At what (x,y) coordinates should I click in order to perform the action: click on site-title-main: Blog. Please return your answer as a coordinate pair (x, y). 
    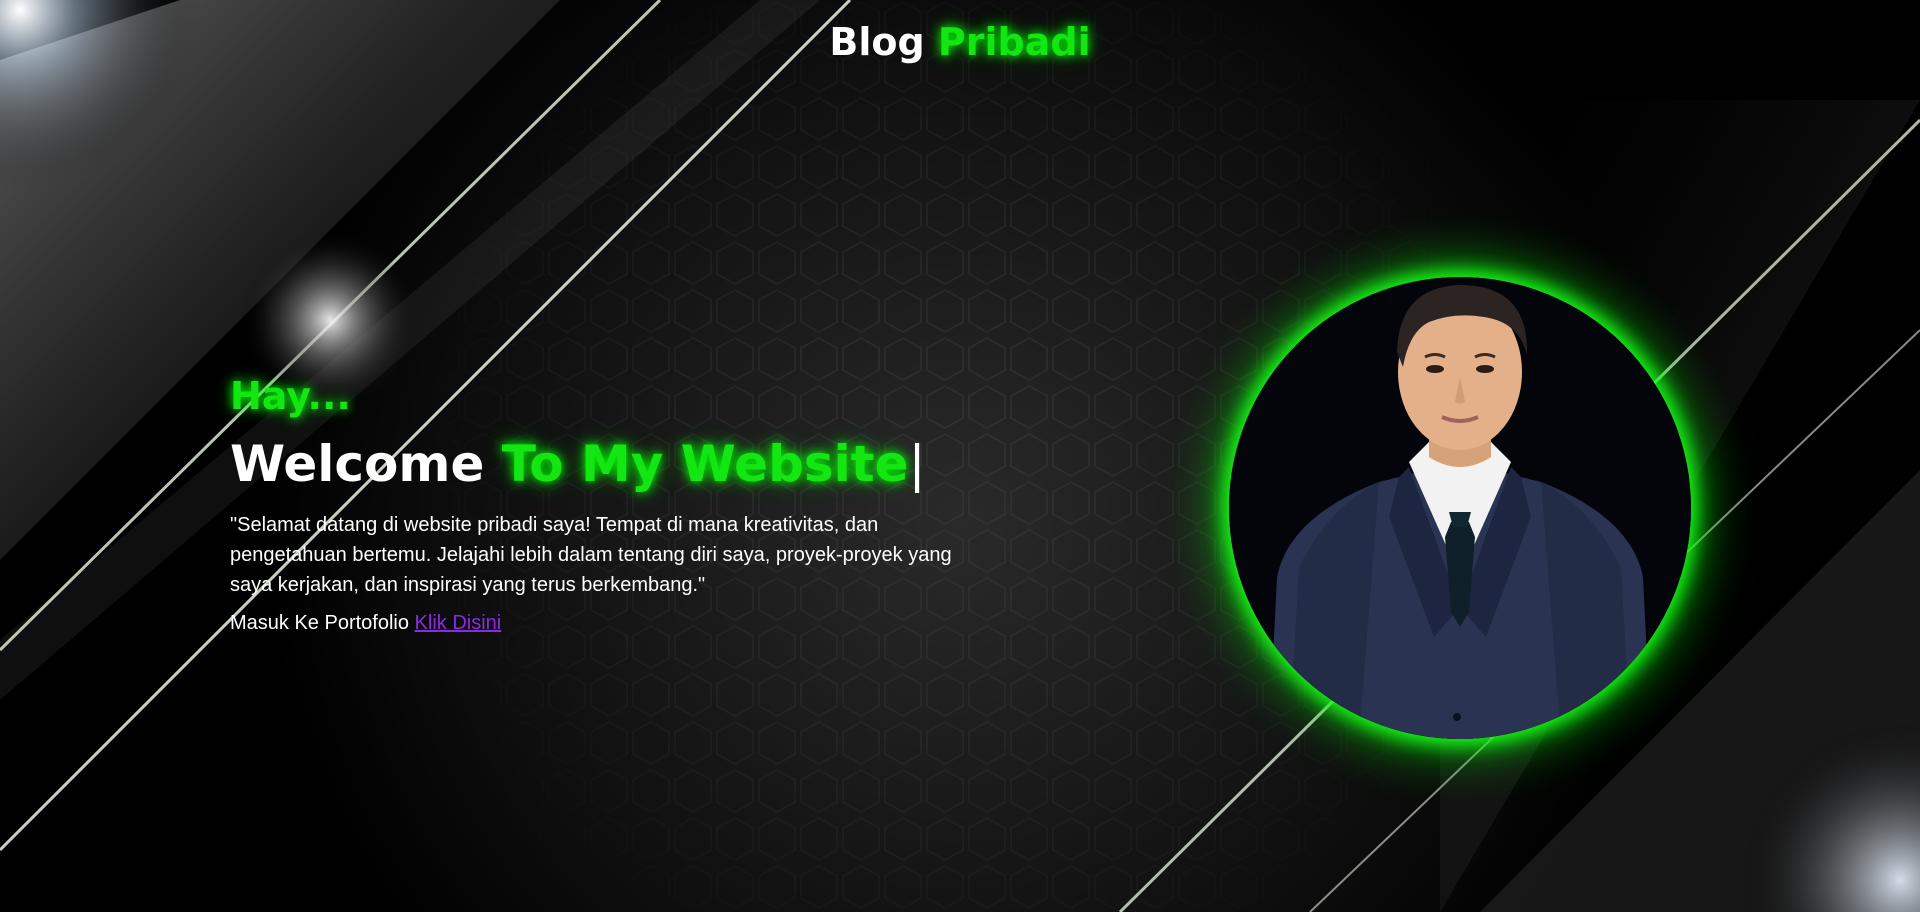
    Looking at the image, I should click on (883, 42).